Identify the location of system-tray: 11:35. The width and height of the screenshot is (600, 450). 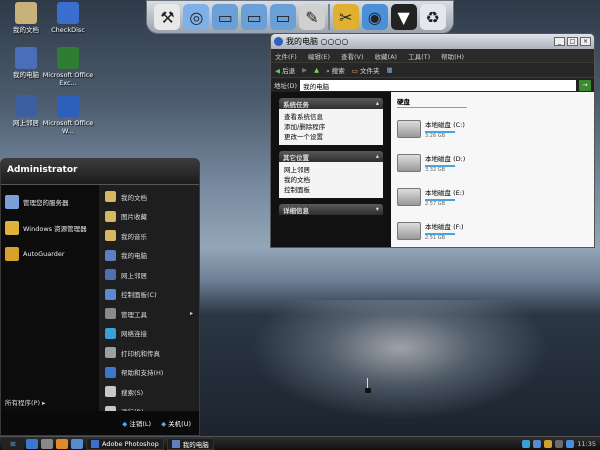
(561, 443).